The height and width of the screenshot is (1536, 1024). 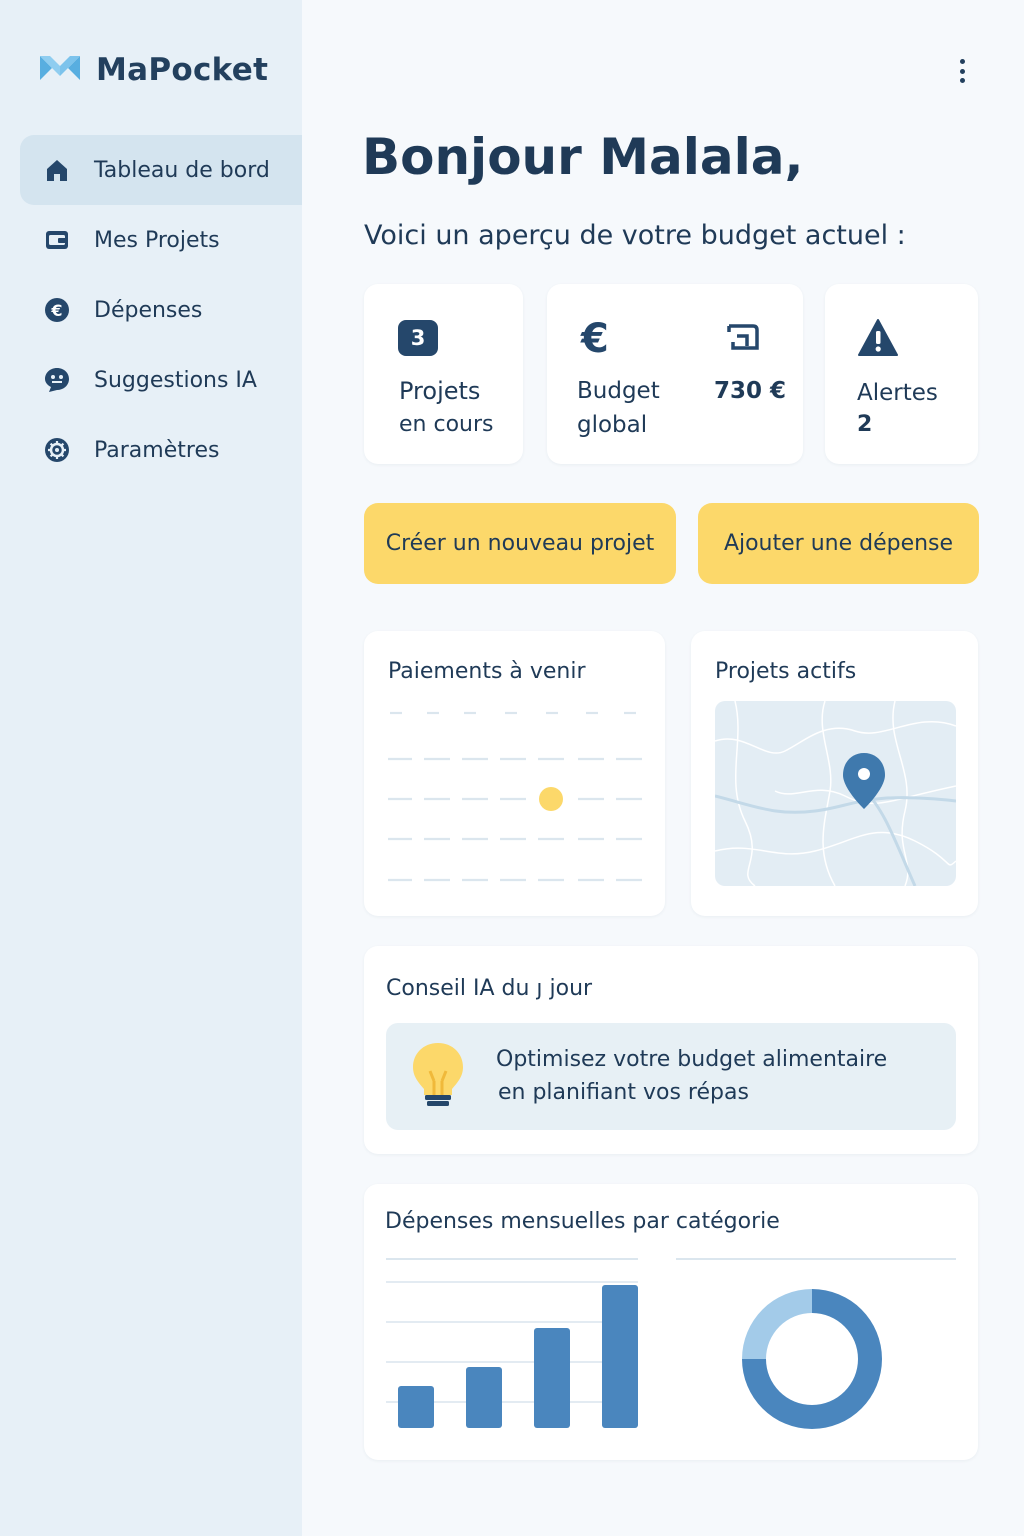 I want to click on sidebar-item-label: Mes Projets, so click(x=157, y=240).